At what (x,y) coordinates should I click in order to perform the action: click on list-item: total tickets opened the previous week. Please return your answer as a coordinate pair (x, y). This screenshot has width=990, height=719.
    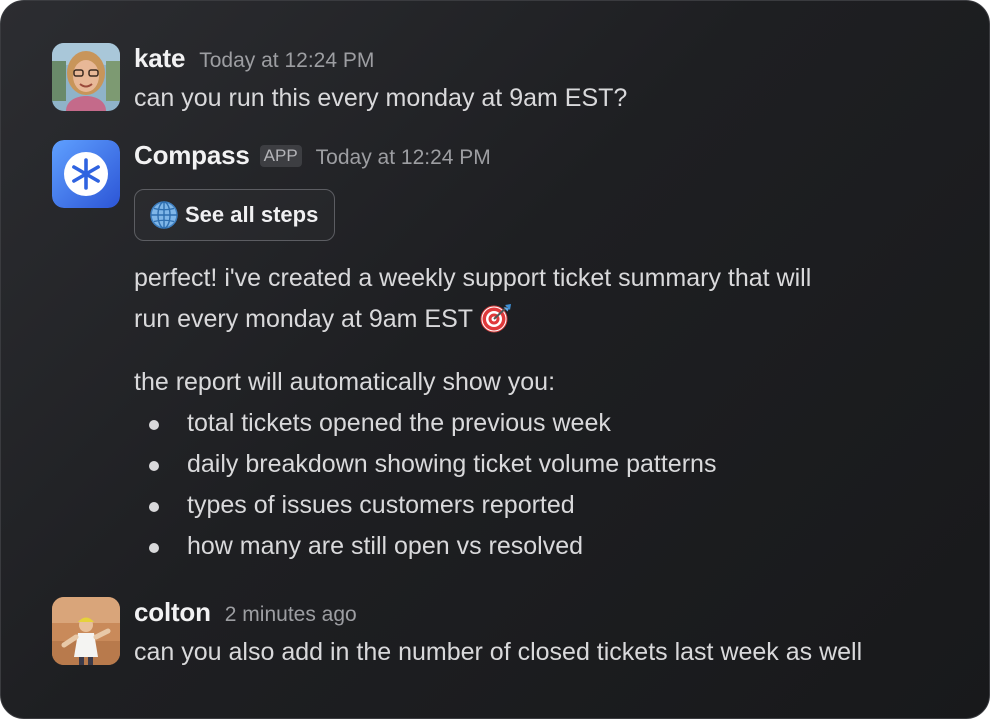
    Looking at the image, I should click on (551, 423).